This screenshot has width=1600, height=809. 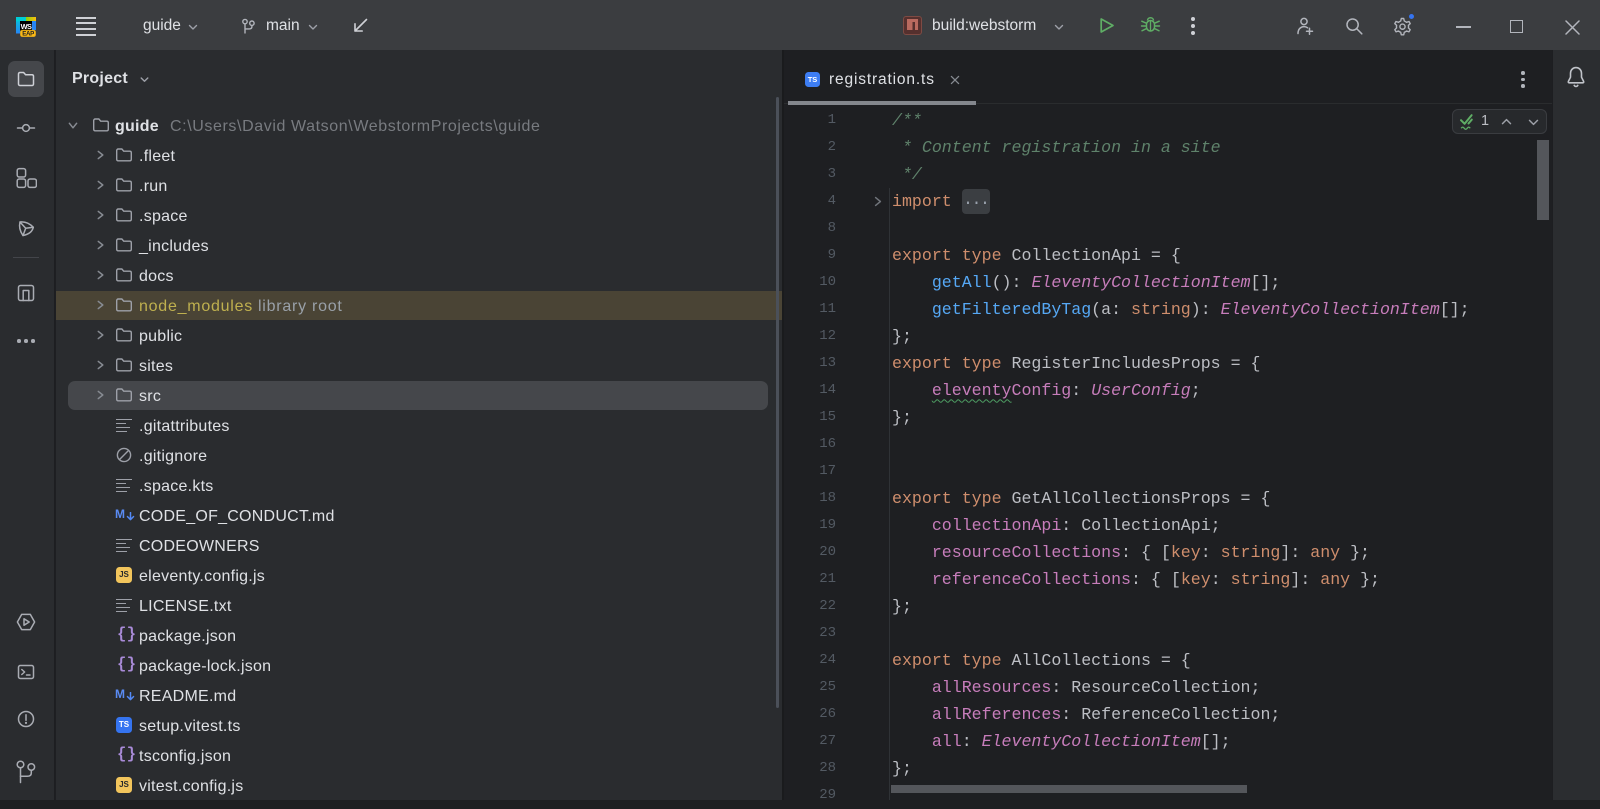 I want to click on svg-text: EAP, so click(x=28, y=34).